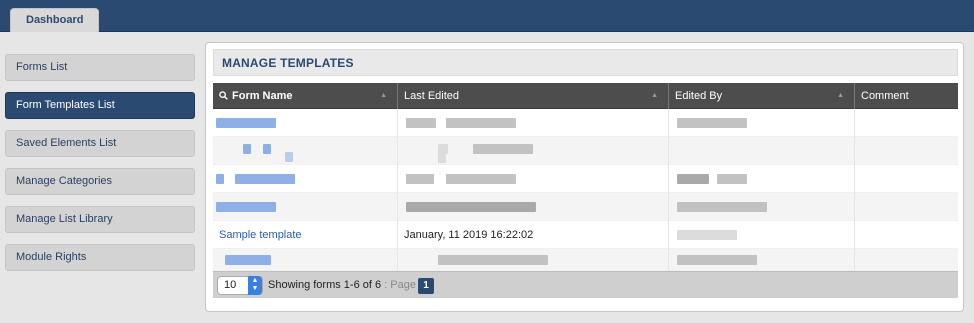 The width and height of the screenshot is (974, 323). Describe the element at coordinates (255, 285) in the screenshot. I see `updown-arrows-icon: ▲ ▼` at that location.